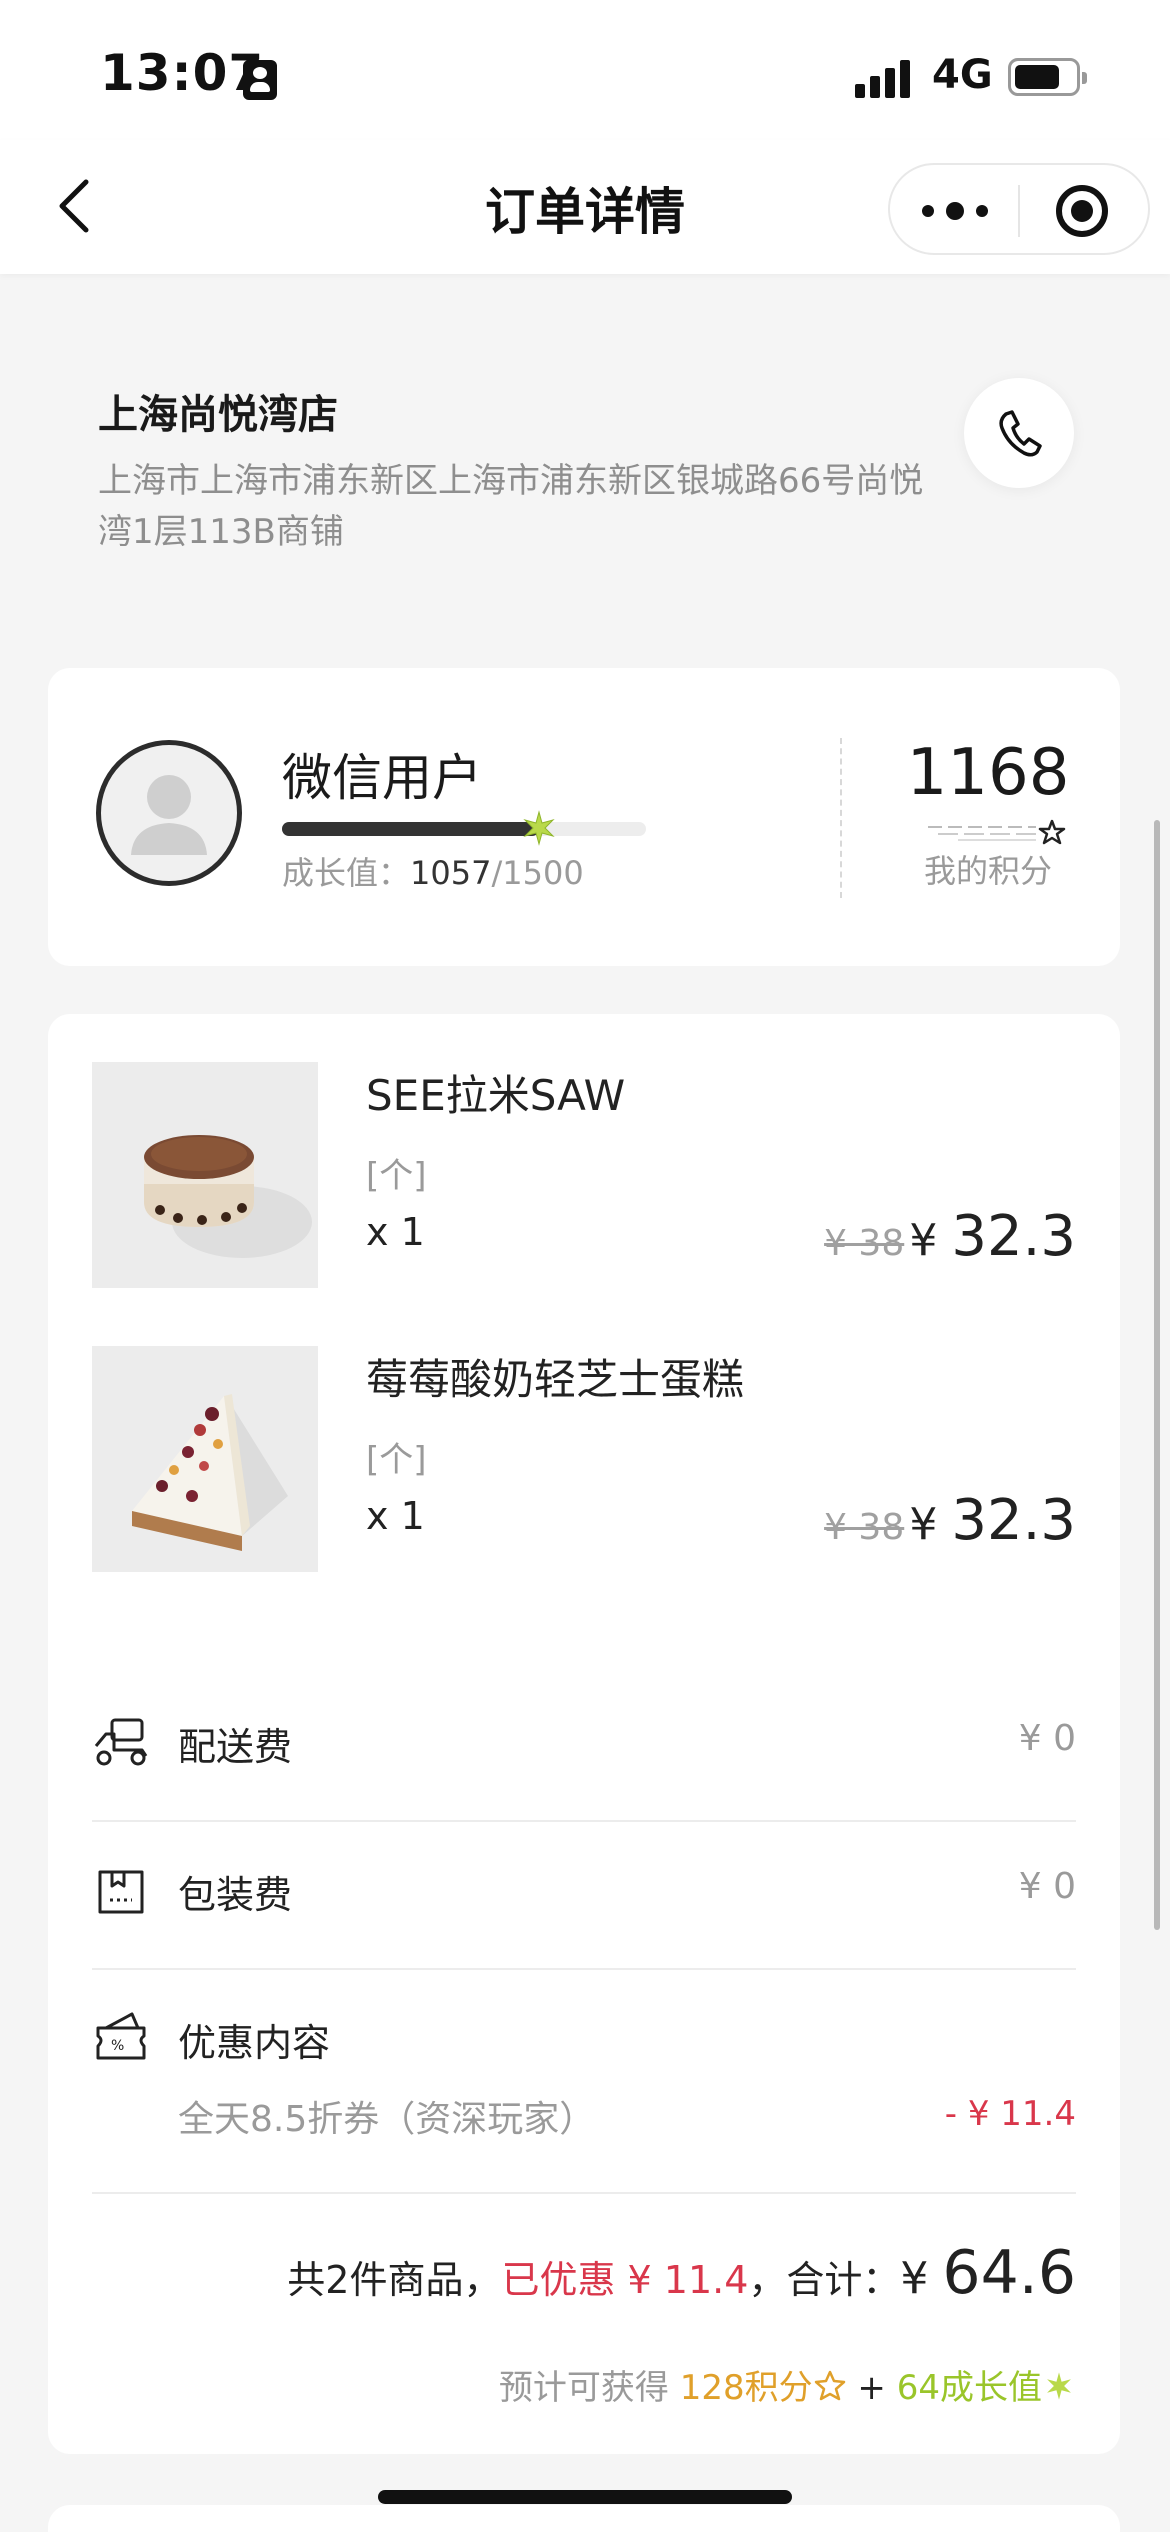 This screenshot has width=1170, height=2532. Describe the element at coordinates (584, 2518) in the screenshot. I see `next-card` at that location.